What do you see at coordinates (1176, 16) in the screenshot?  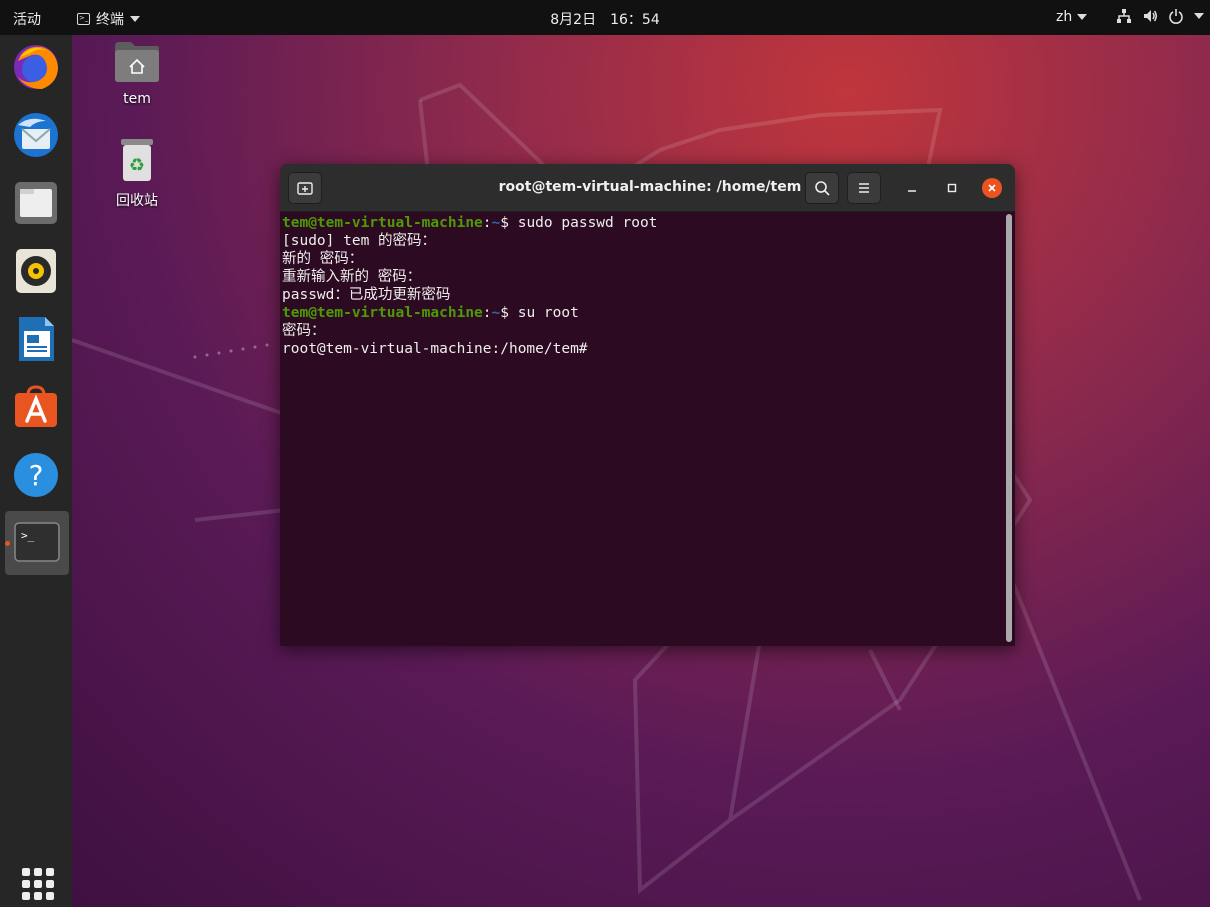 I see `power-icon` at bounding box center [1176, 16].